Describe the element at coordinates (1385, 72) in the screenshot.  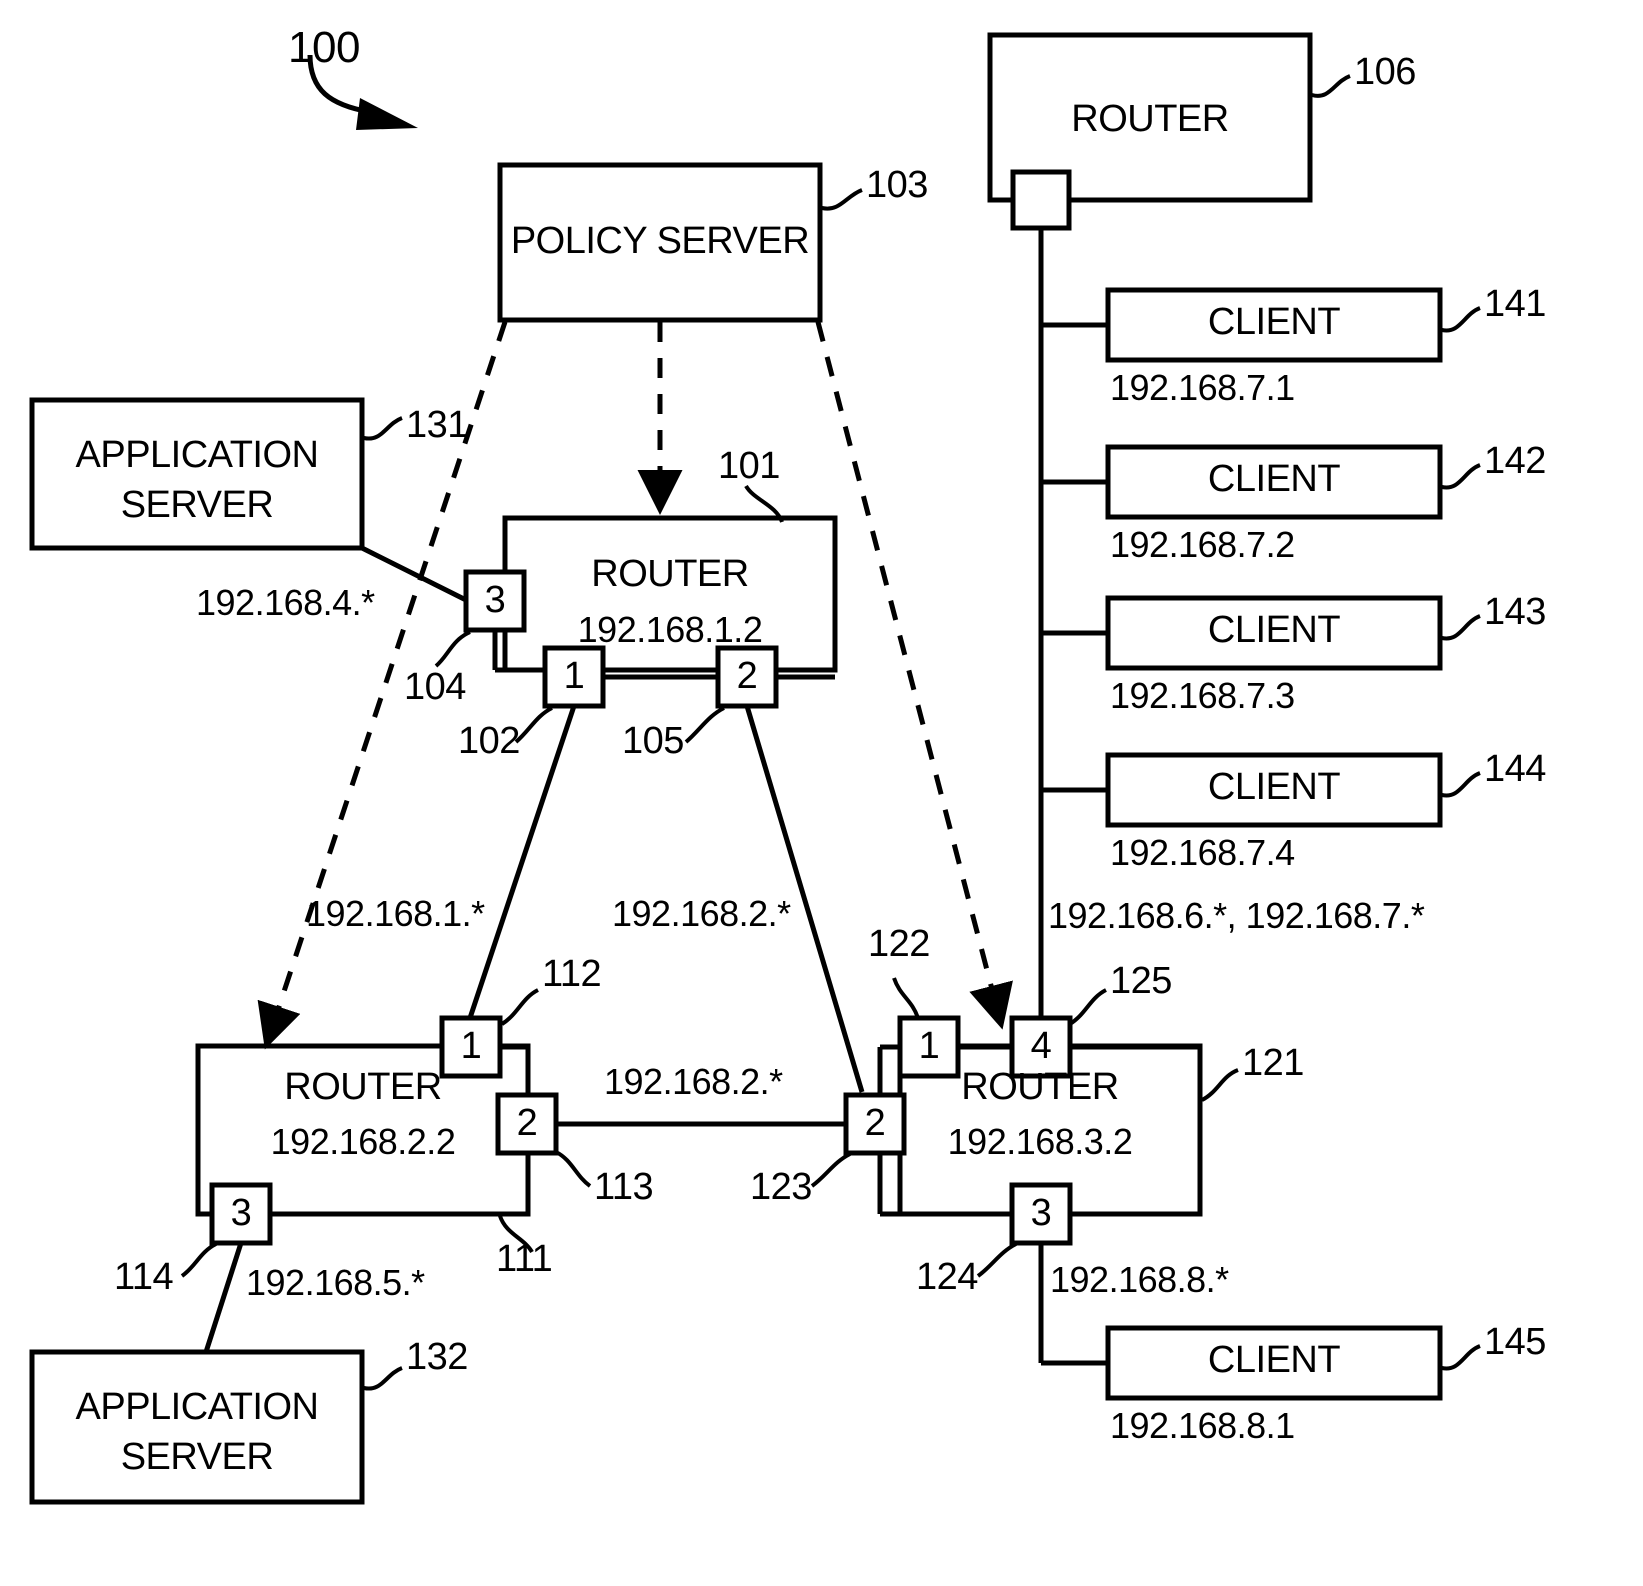
I see `router-106-ref: 106` at that location.